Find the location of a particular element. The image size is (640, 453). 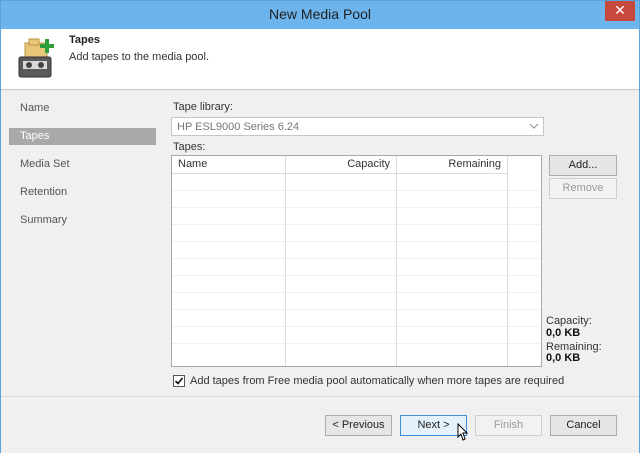

previous-button: < Previous is located at coordinates (358, 425).